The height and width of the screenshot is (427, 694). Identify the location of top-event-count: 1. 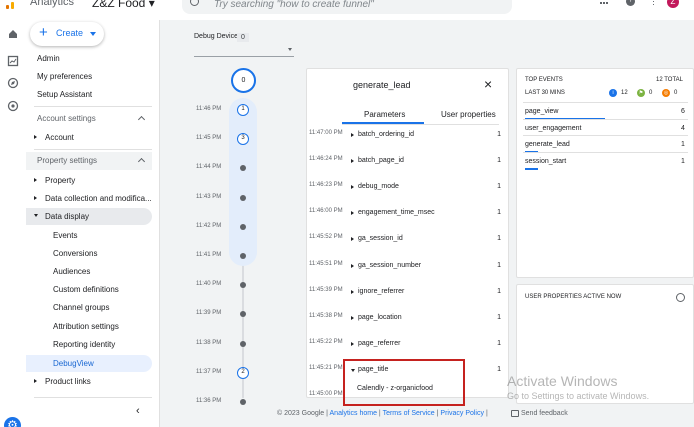
(683, 162).